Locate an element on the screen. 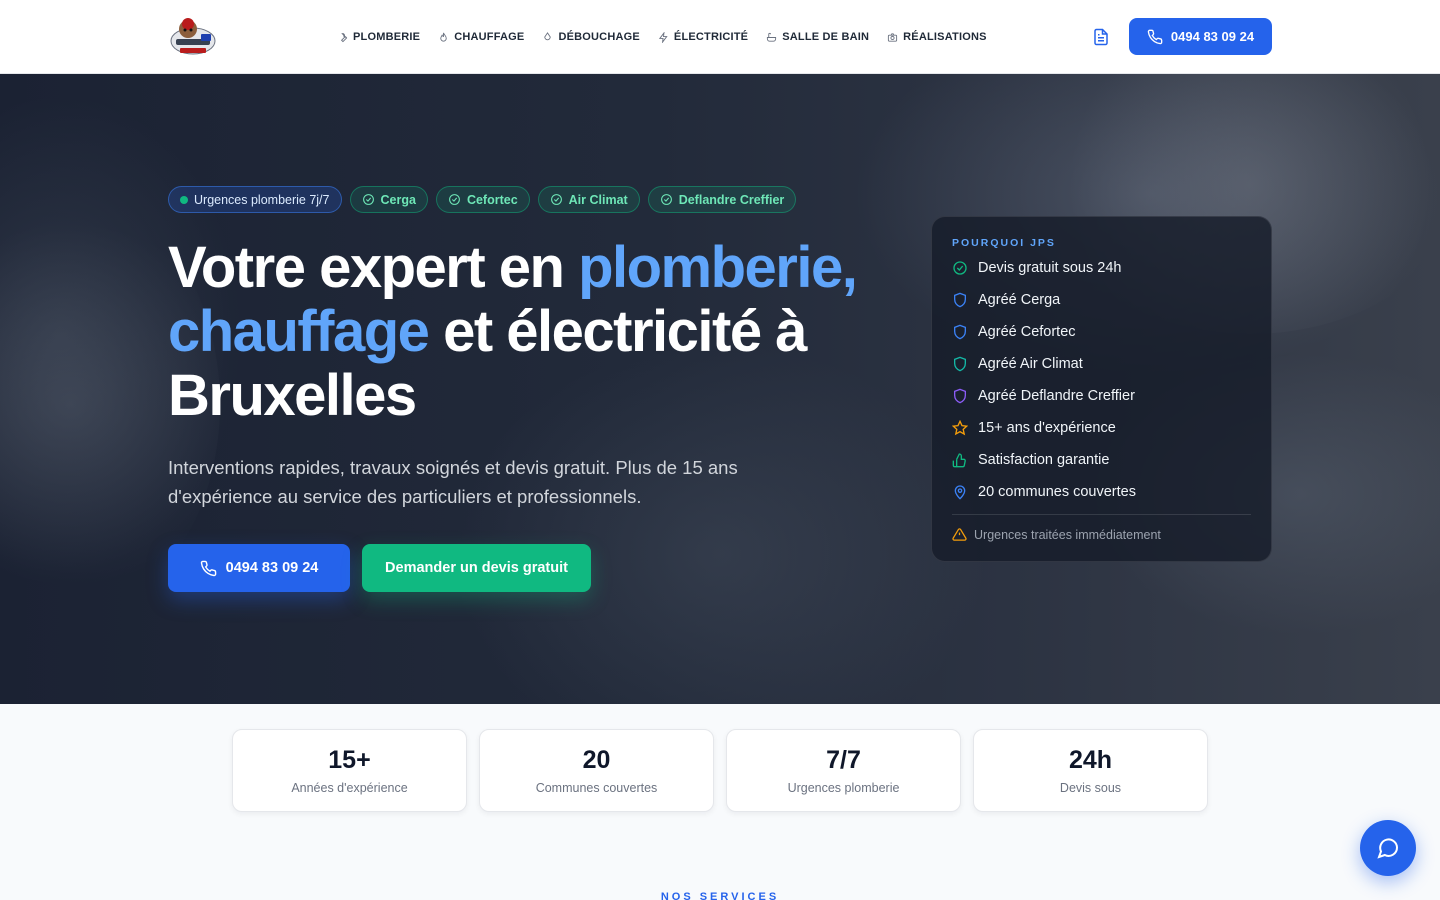 This screenshot has width=1440, height=900. nav-item-chauffage: CHAUFFAGE is located at coordinates (481, 37).